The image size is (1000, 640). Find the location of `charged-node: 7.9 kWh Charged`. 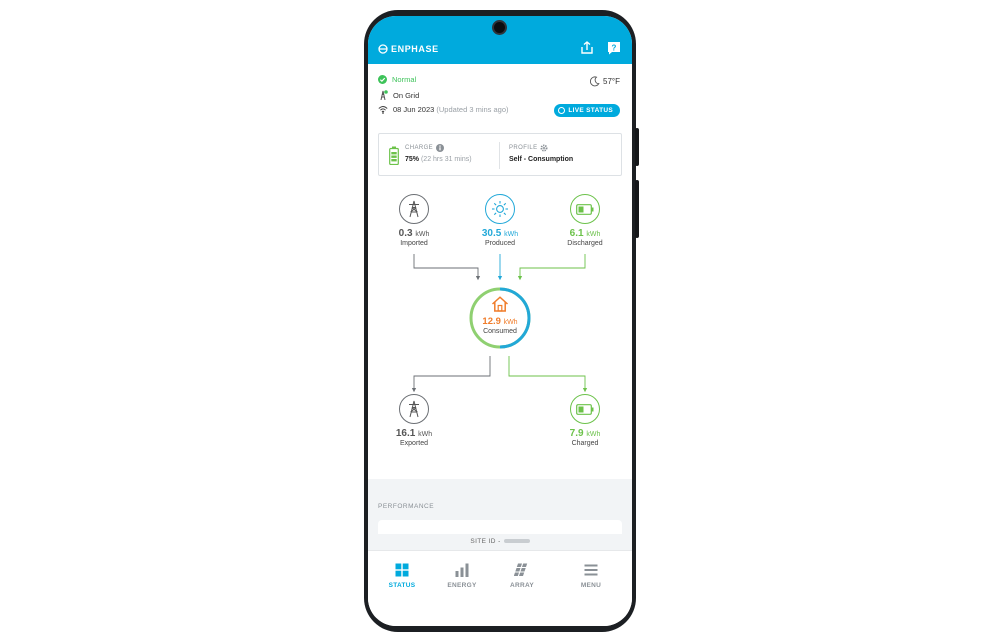

charged-node: 7.9 kWh Charged is located at coordinates (585, 420).